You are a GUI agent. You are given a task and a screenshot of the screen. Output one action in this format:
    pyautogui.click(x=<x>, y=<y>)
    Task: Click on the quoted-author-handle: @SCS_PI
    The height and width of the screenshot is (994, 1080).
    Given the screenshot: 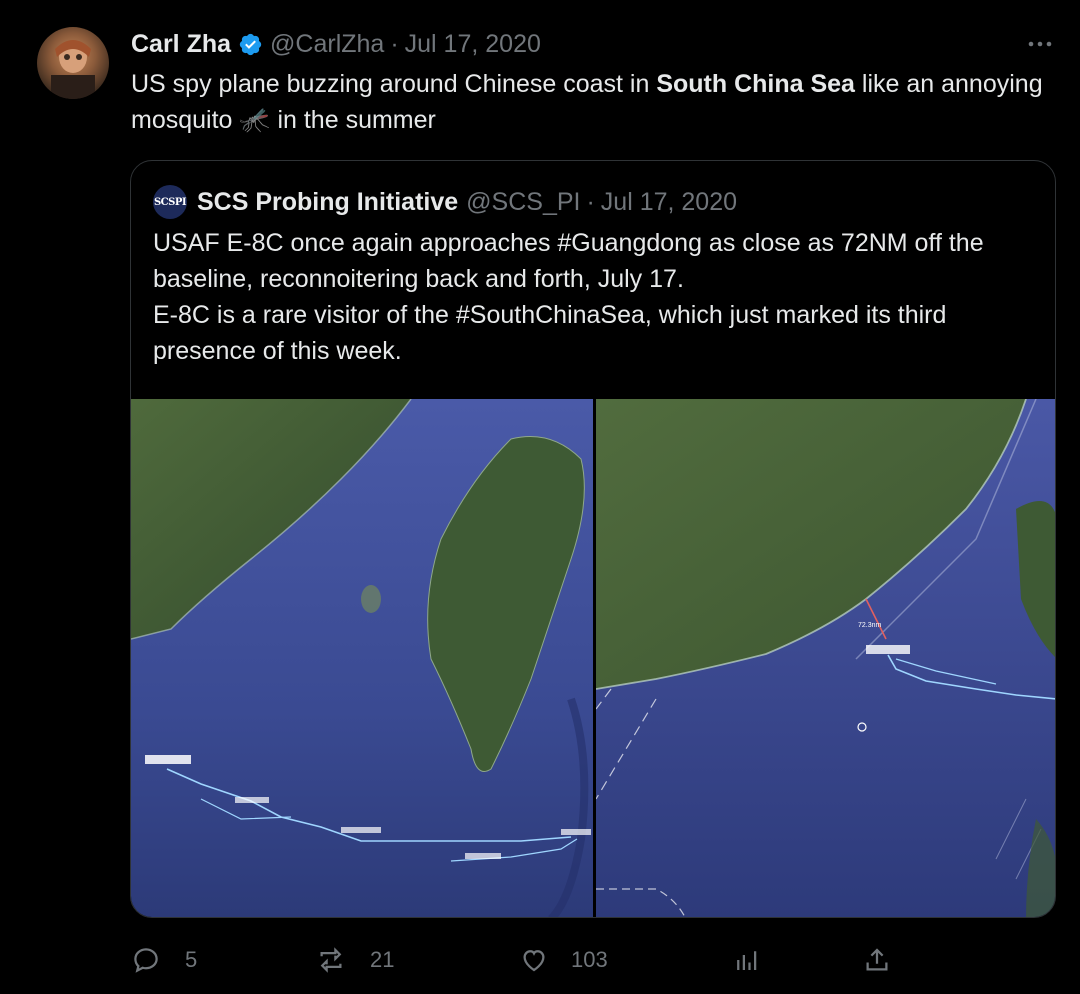 What is the action you would take?
    pyautogui.click(x=523, y=201)
    